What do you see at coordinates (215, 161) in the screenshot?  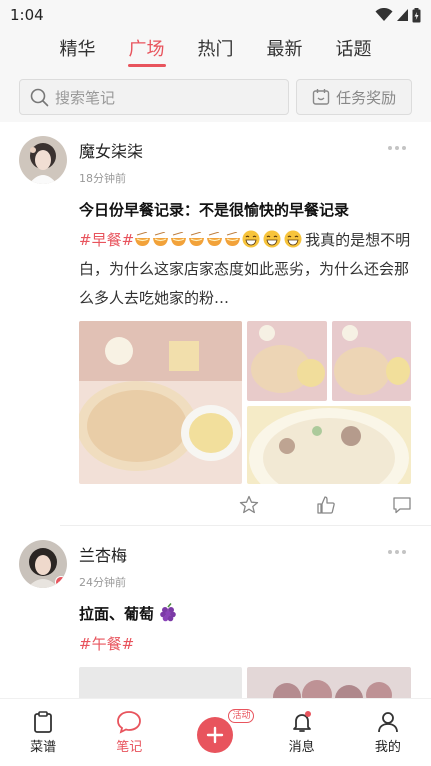 I see `post-header: 魔女柒柒 18分钟前` at bounding box center [215, 161].